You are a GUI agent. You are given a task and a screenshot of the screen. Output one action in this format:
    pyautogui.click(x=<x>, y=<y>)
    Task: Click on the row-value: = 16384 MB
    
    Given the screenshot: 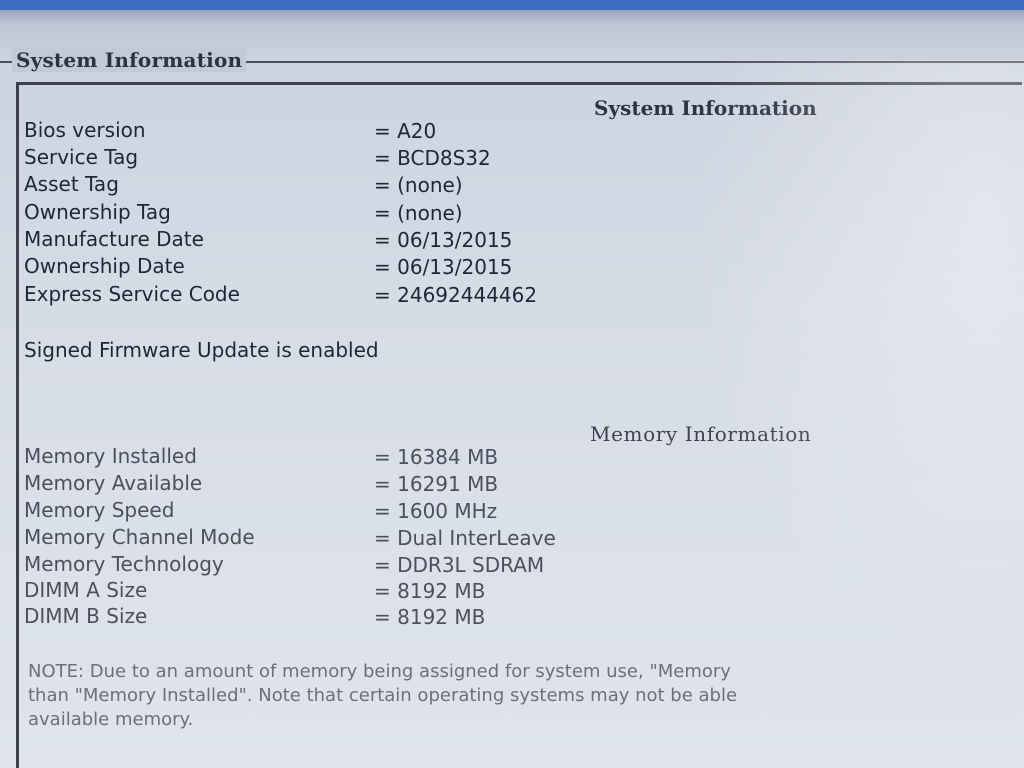 What is the action you would take?
    pyautogui.click(x=436, y=457)
    